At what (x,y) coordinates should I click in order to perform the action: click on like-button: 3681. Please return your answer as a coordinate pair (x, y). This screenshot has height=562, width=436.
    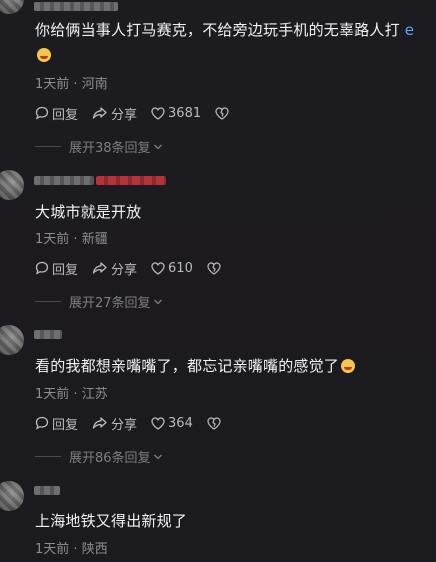
    Looking at the image, I should click on (176, 113).